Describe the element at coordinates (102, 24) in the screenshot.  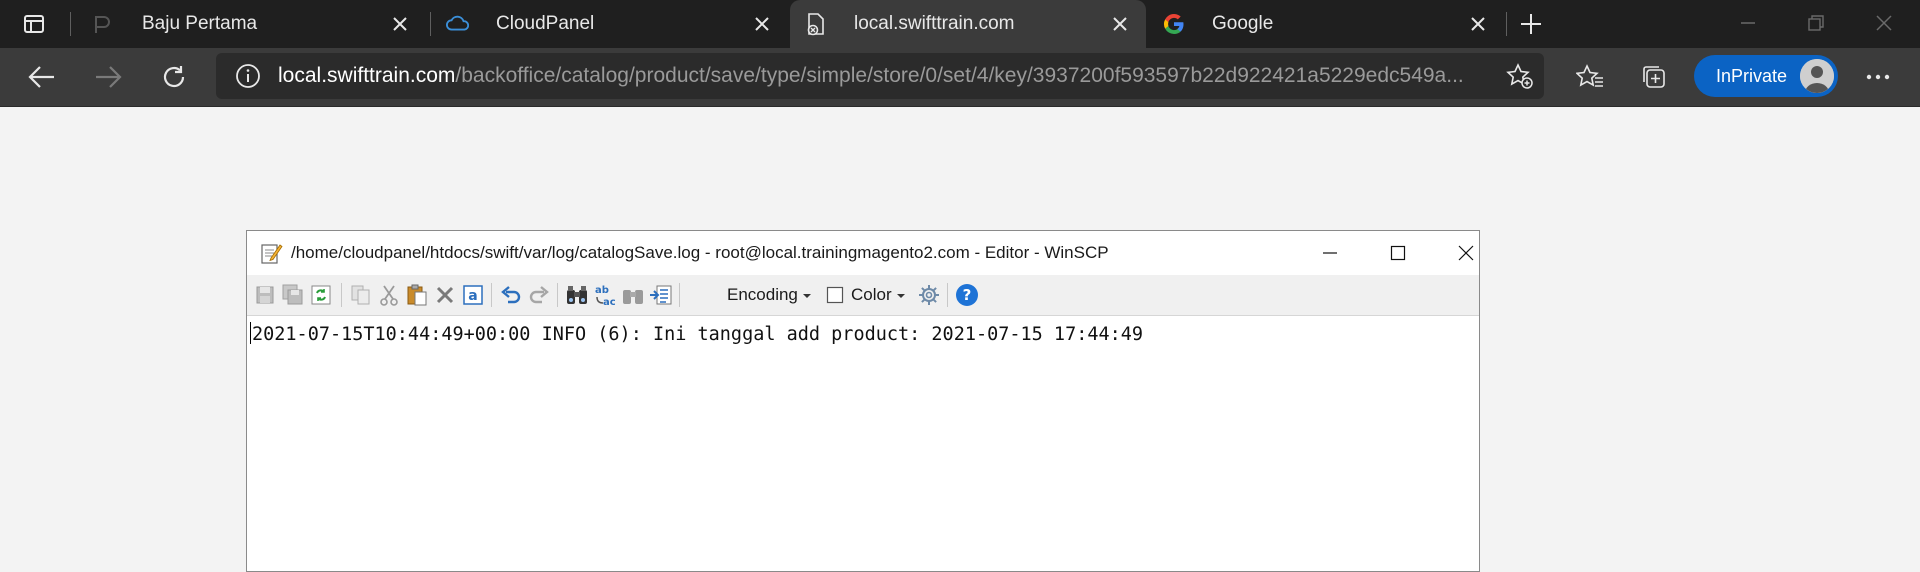
I see `page-icon` at that location.